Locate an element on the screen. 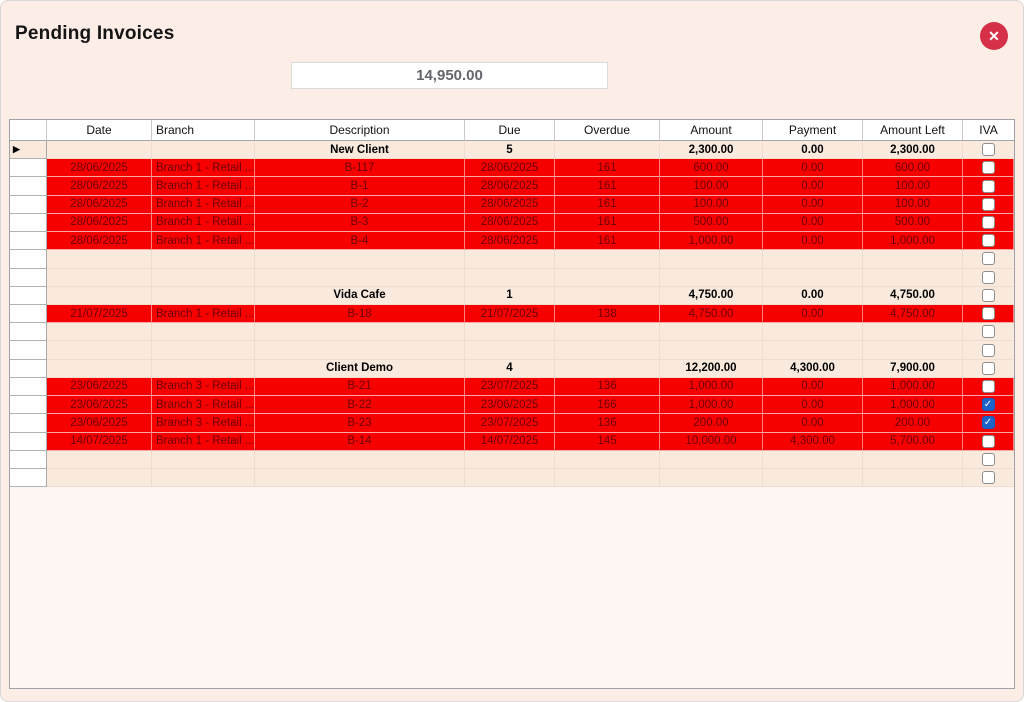 The height and width of the screenshot is (702, 1024). cell-description: B-18 is located at coordinates (360, 314).